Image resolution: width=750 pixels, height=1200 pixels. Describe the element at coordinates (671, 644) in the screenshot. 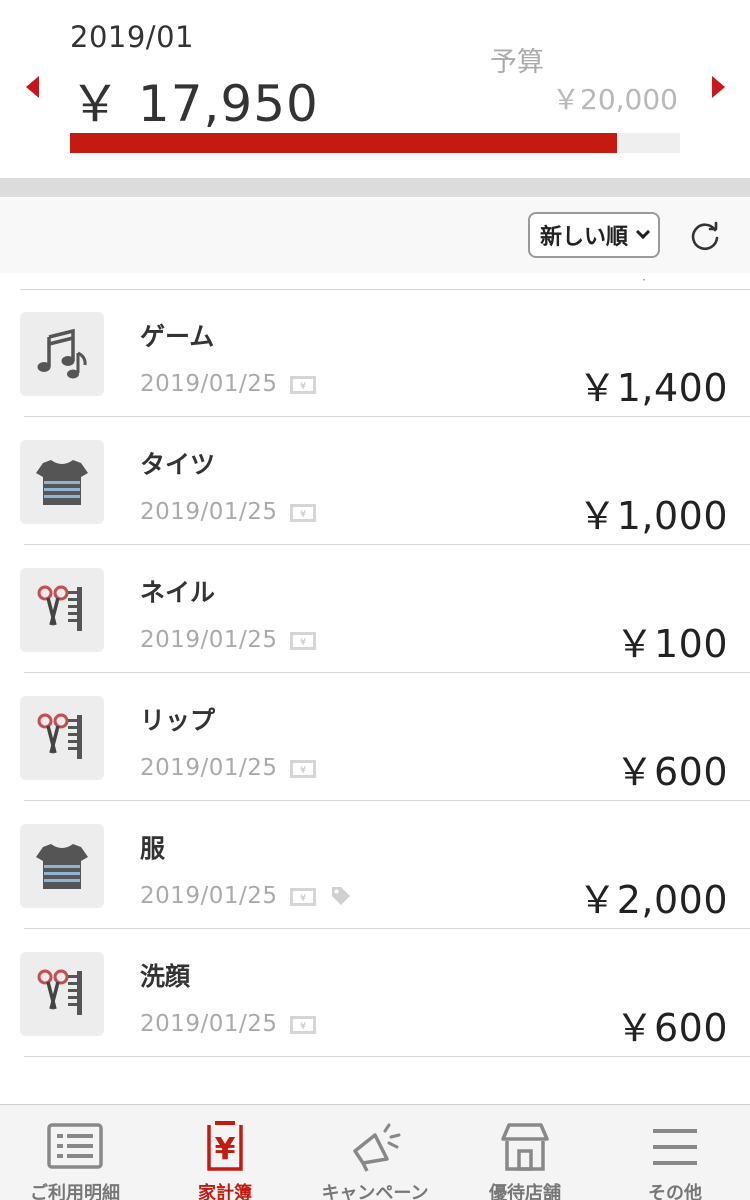

I see `expense-item-amount: ￥100` at that location.